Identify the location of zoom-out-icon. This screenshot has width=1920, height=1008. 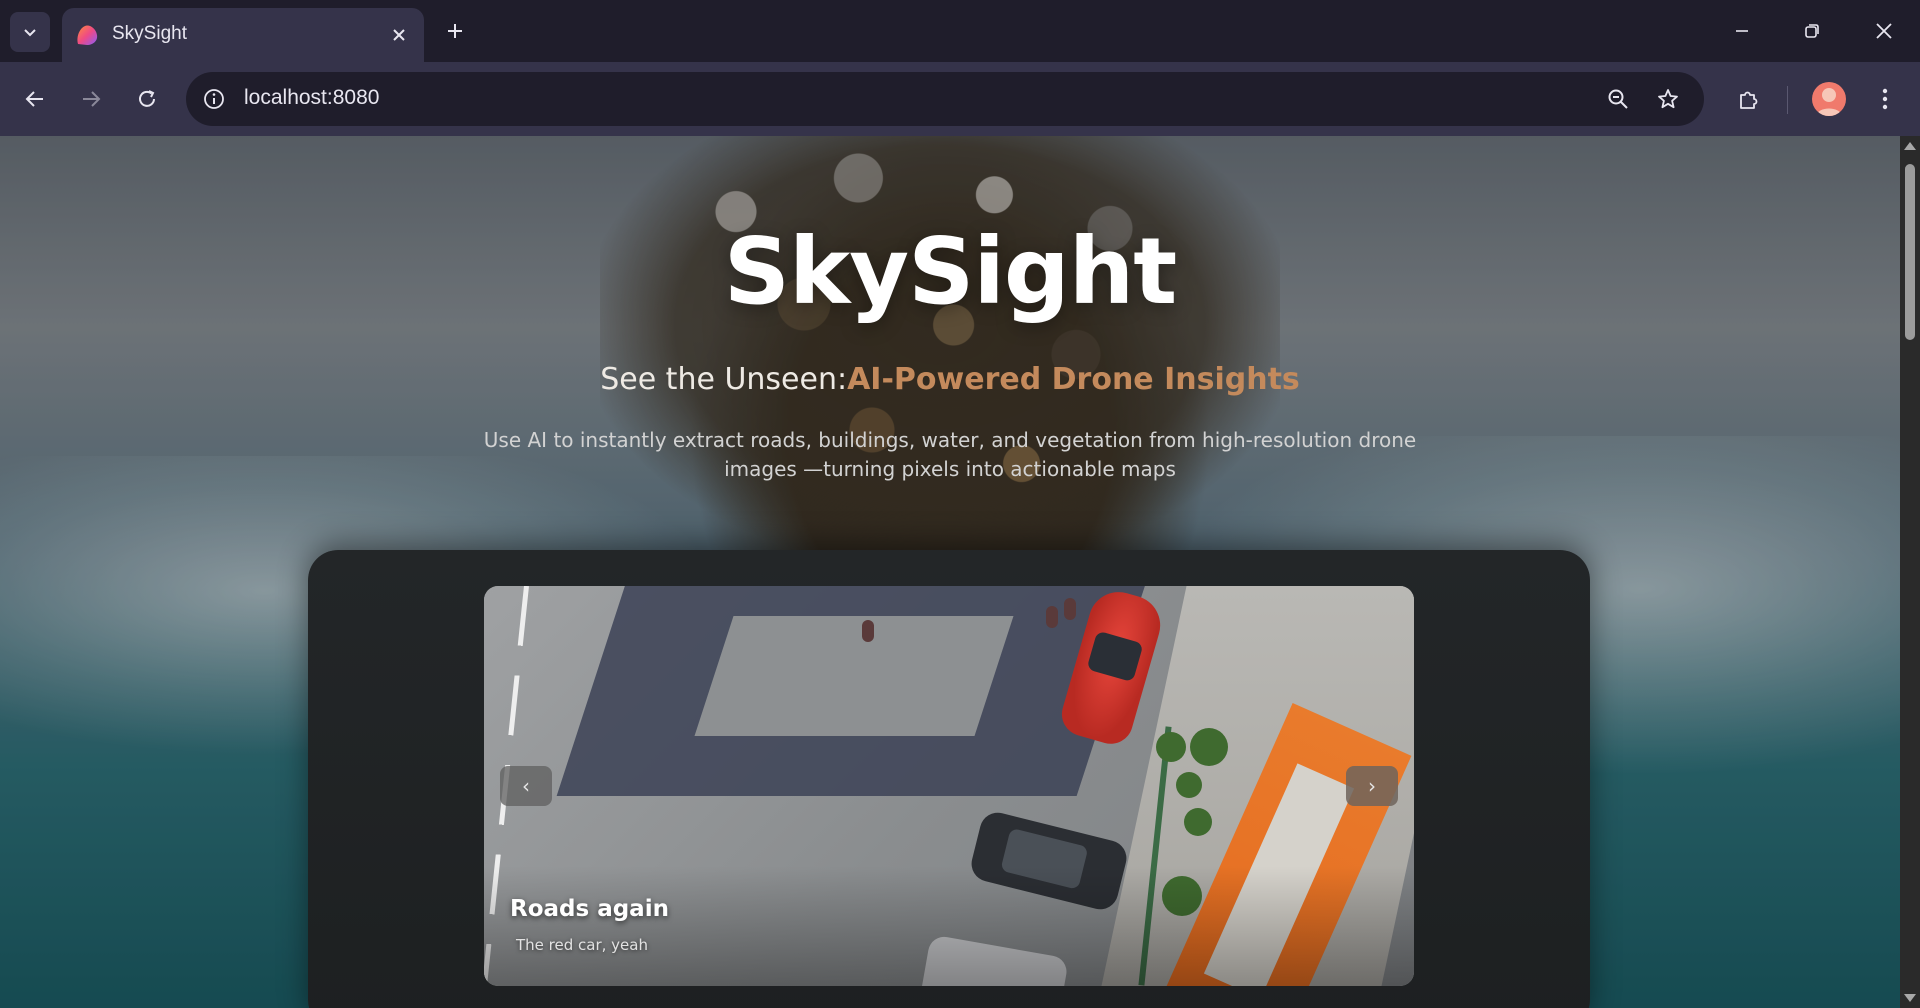
(1618, 99).